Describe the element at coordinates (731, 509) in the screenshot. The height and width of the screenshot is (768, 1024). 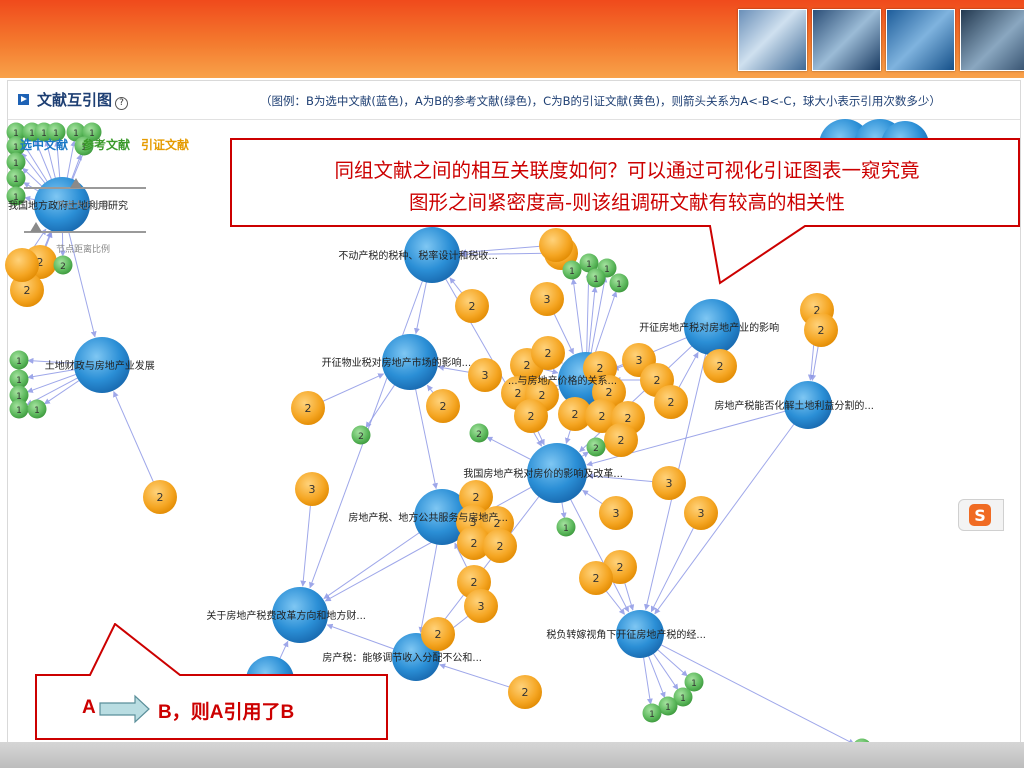
I see `hub-edge` at that location.